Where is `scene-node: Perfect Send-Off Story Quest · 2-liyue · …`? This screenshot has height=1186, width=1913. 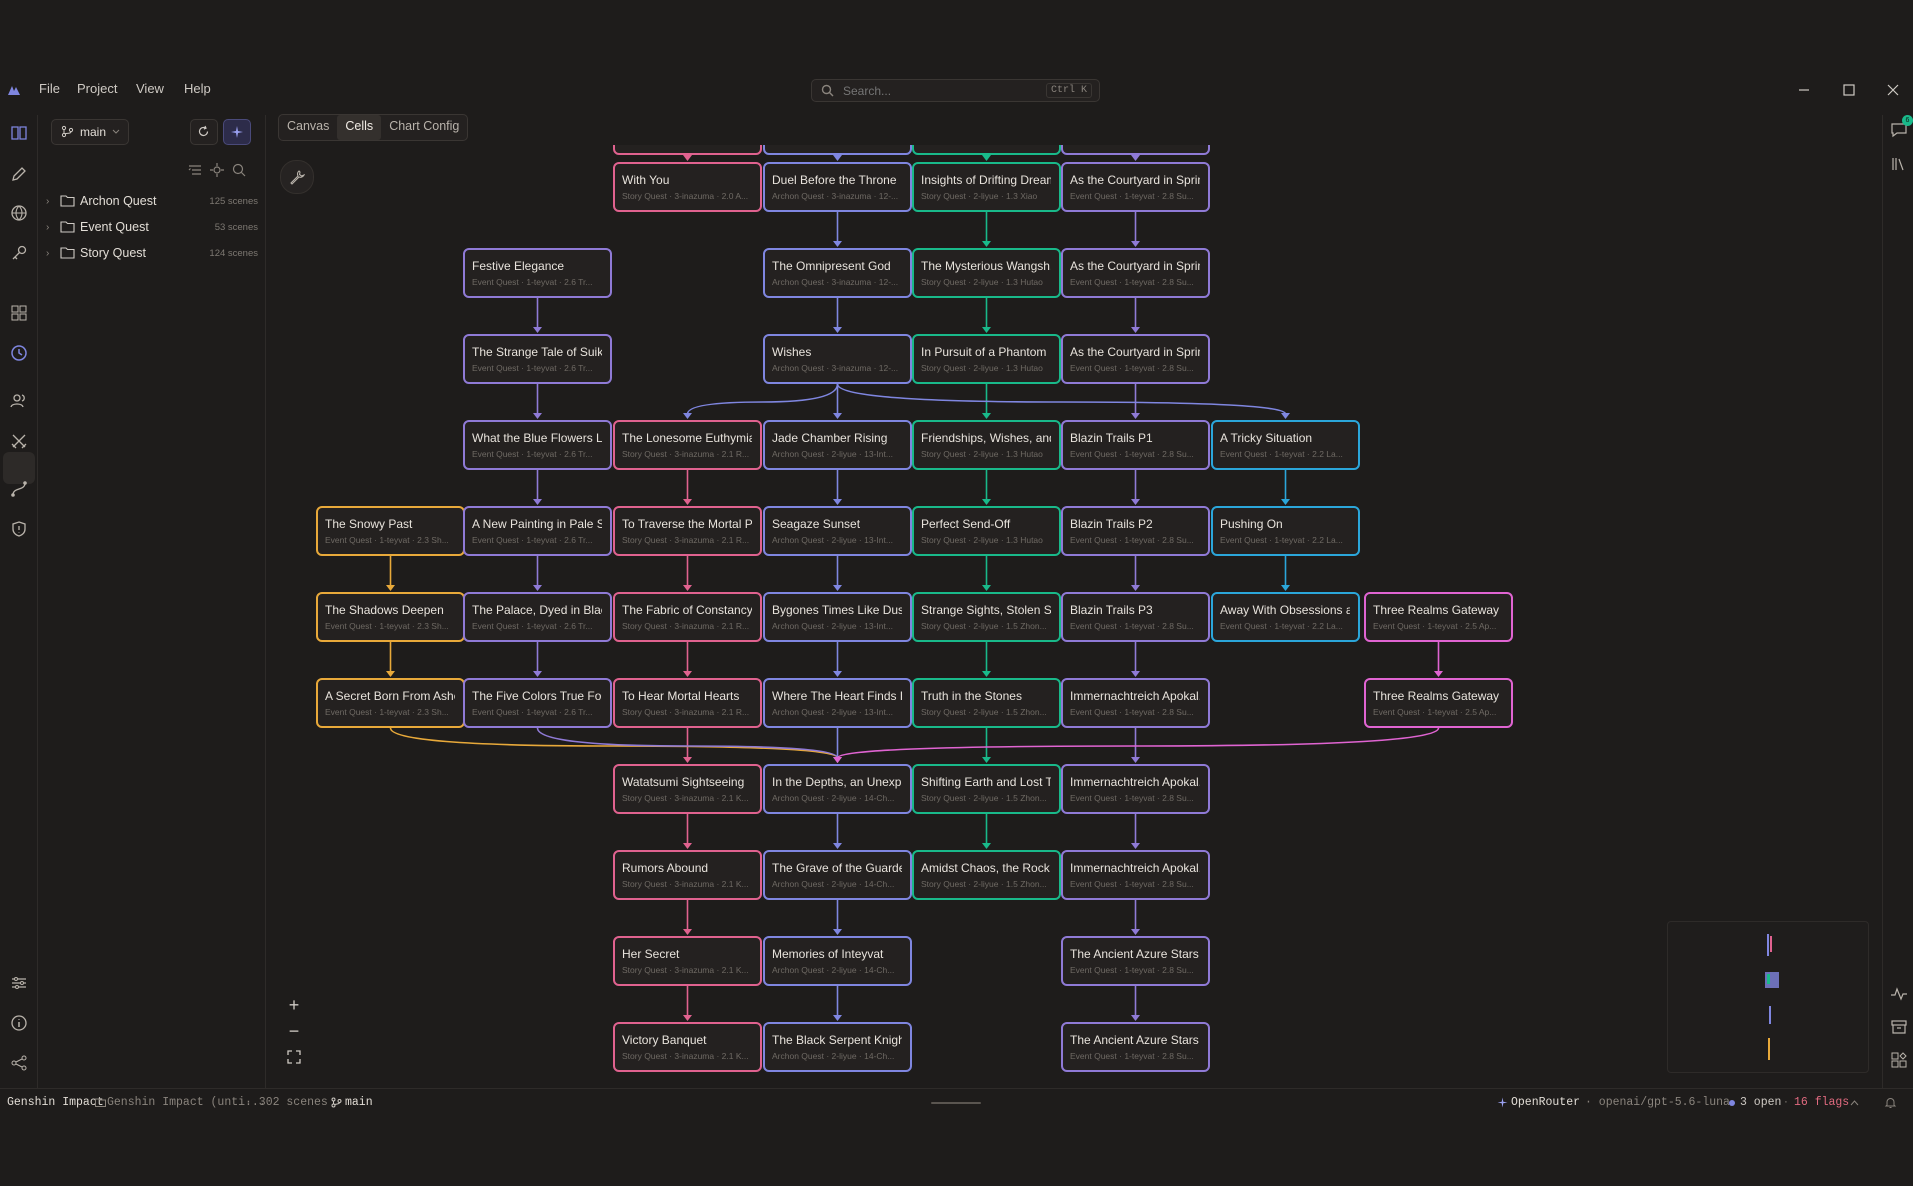 scene-node: Perfect Send-Off Story Quest · 2-liyue · … is located at coordinates (986, 531).